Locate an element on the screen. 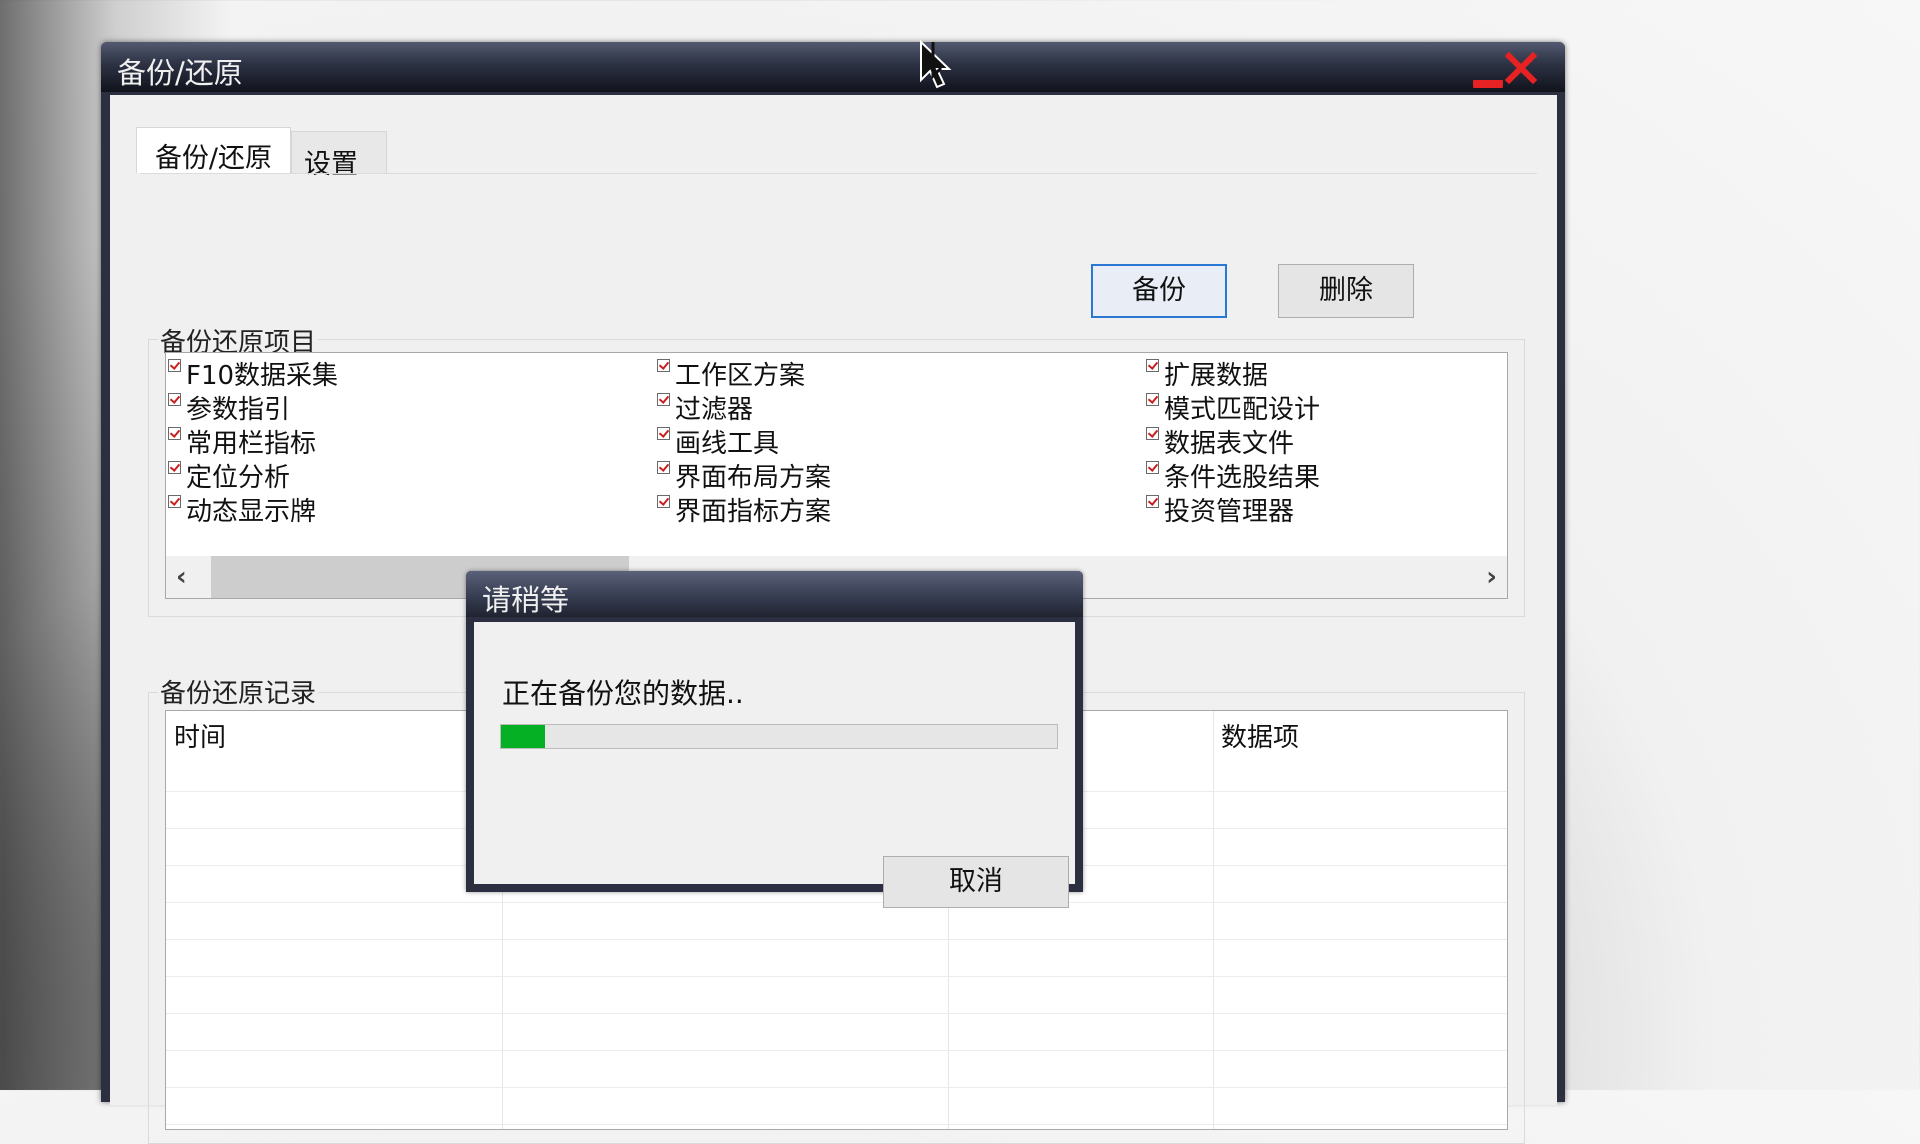 The width and height of the screenshot is (1920, 1144). items-column-2: 工作区方案 过滤器 画线工具 界面布局方案 界面指标方案 is located at coordinates (743, 441).